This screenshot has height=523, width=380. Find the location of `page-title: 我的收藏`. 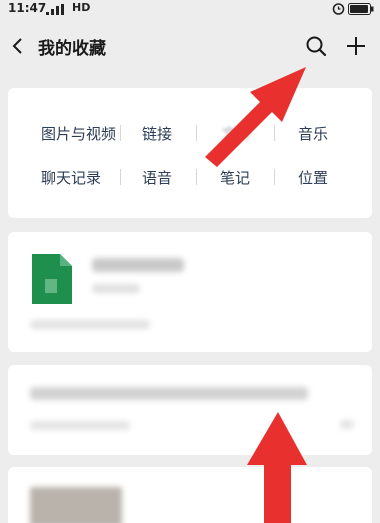

page-title: 我的收藏 is located at coordinates (72, 49).